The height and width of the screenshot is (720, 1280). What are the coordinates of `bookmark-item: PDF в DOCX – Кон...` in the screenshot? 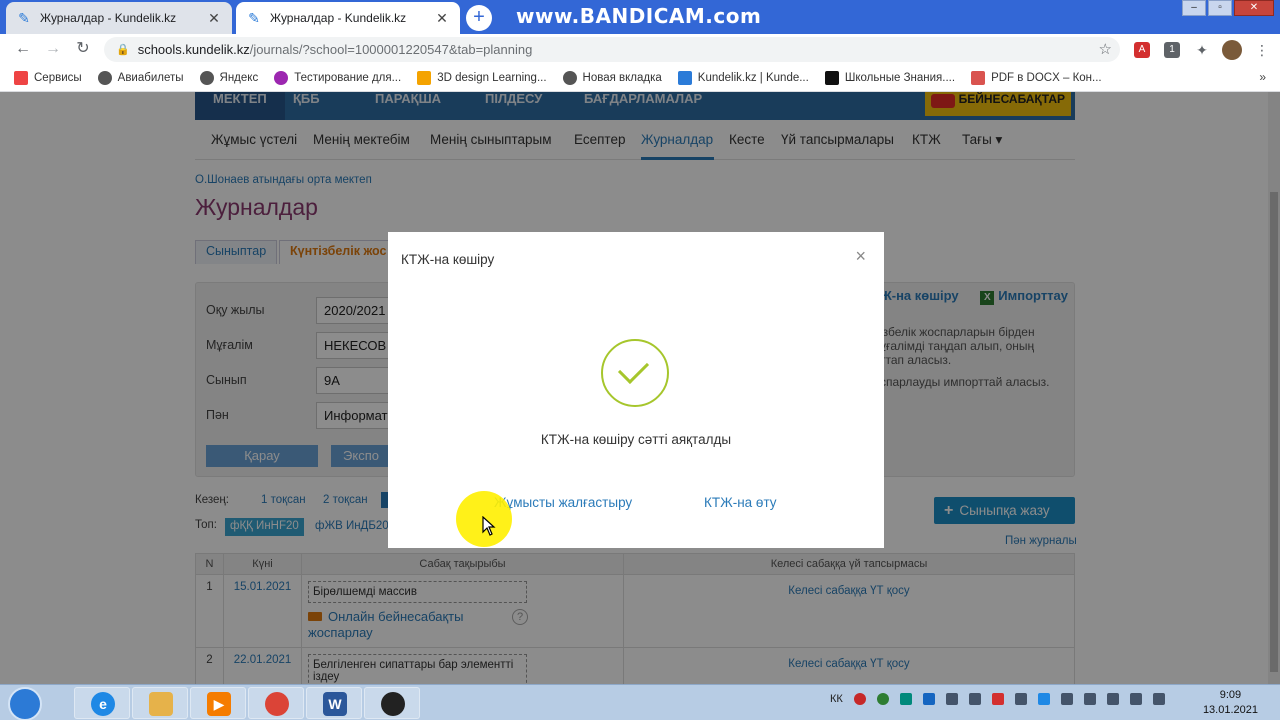 It's located at (1036, 77).